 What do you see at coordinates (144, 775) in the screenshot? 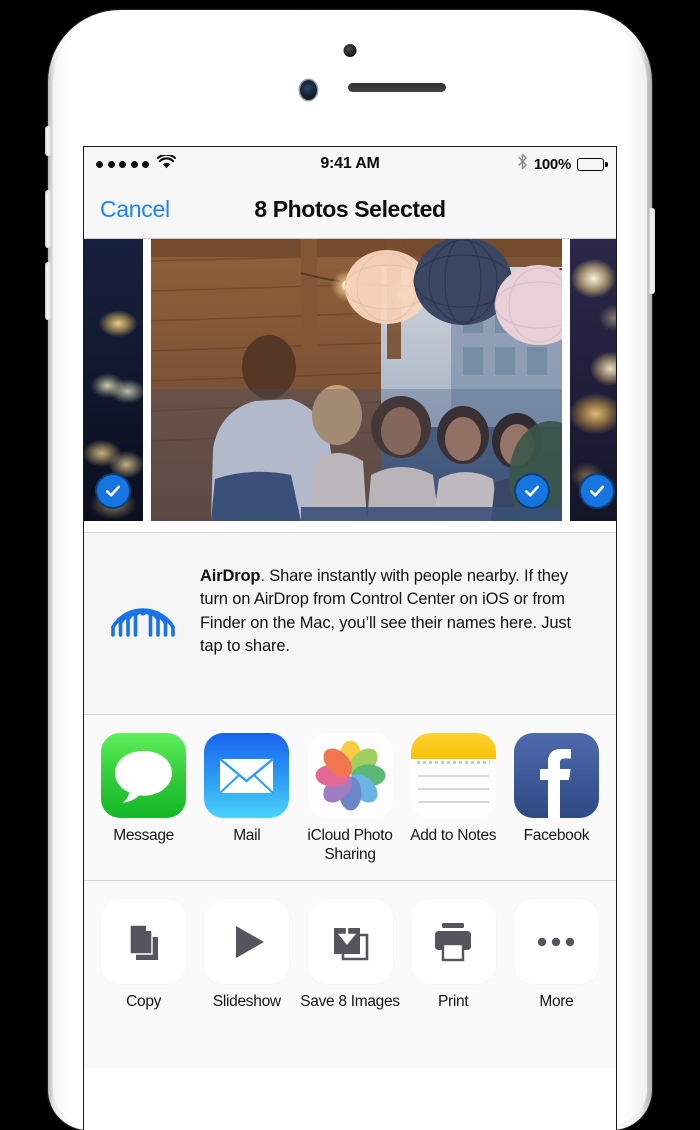
I see `messages-app-icon` at bounding box center [144, 775].